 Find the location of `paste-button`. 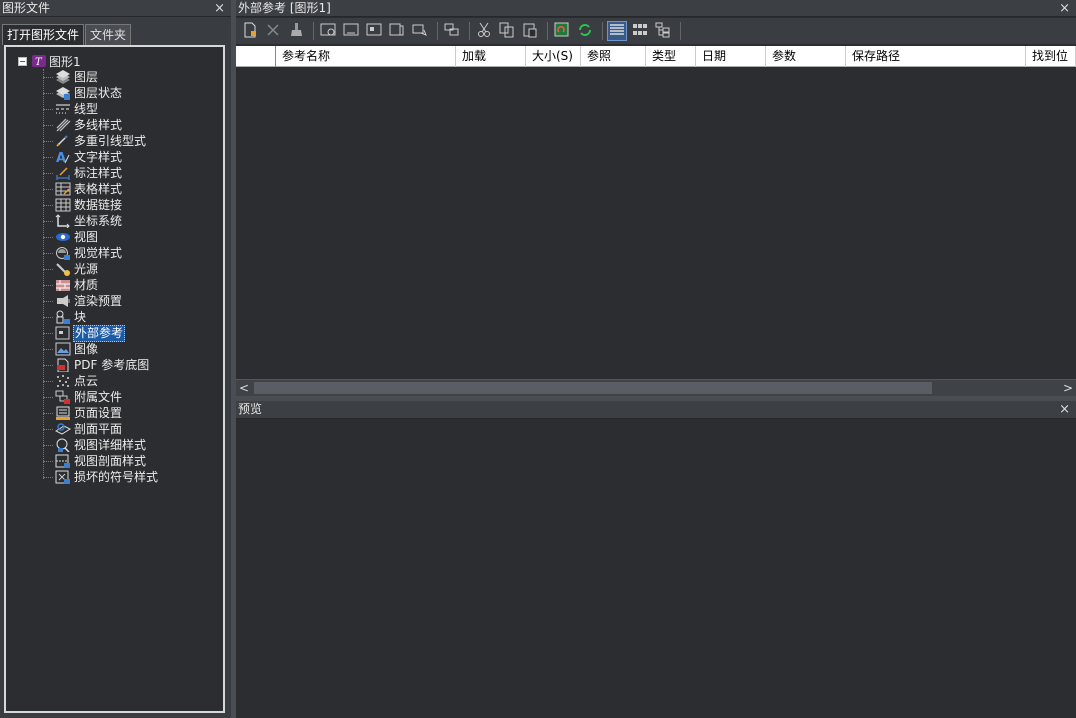

paste-button is located at coordinates (530, 31).